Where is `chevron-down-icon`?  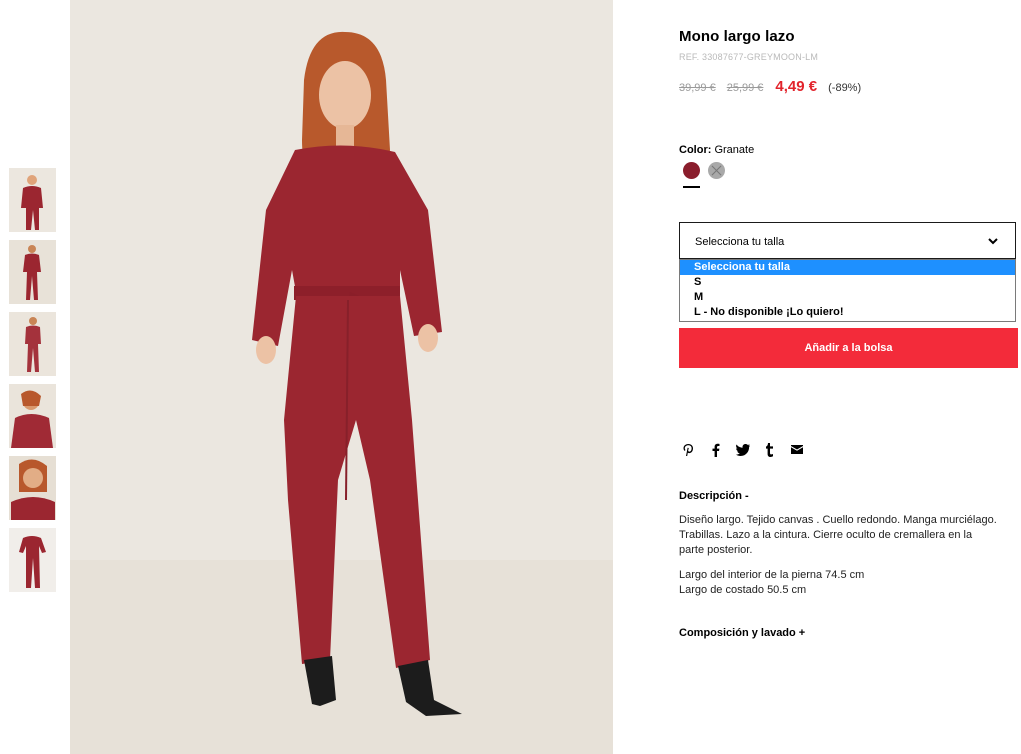 chevron-down-icon is located at coordinates (993, 241).